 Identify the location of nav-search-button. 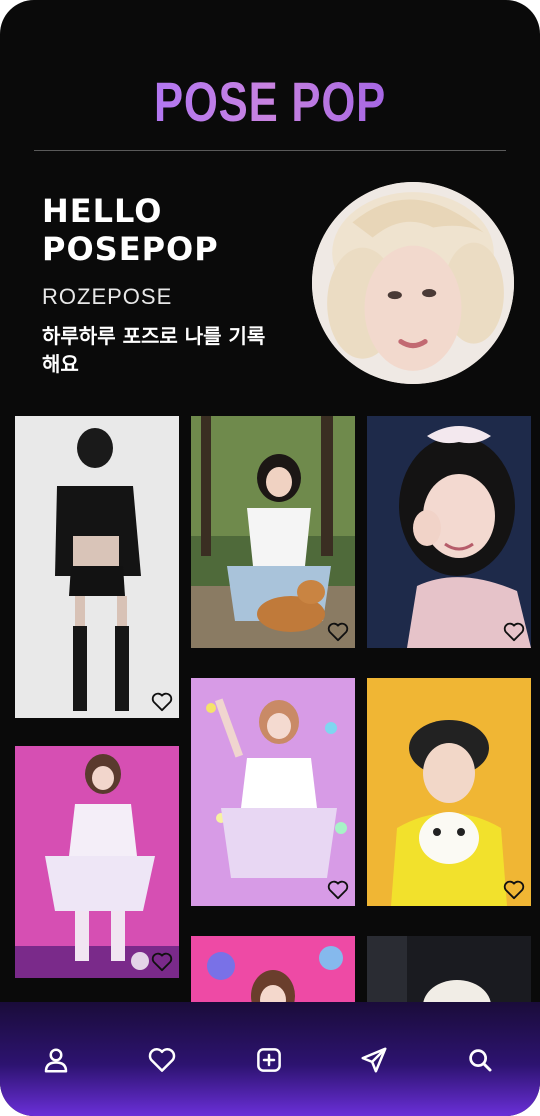
(480, 1060).